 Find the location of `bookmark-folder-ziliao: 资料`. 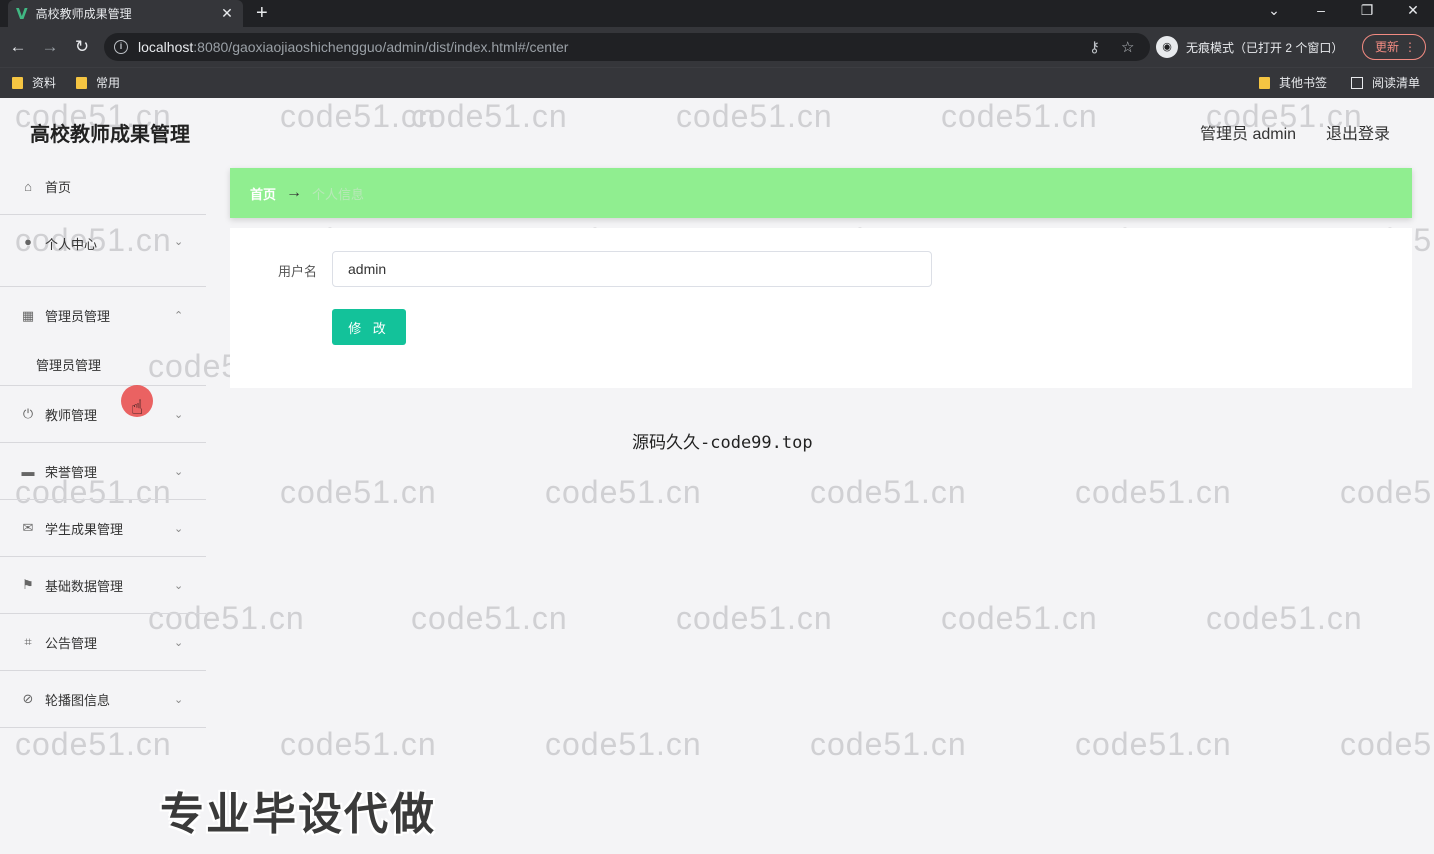

bookmark-folder-ziliao: 资料 is located at coordinates (34, 82).